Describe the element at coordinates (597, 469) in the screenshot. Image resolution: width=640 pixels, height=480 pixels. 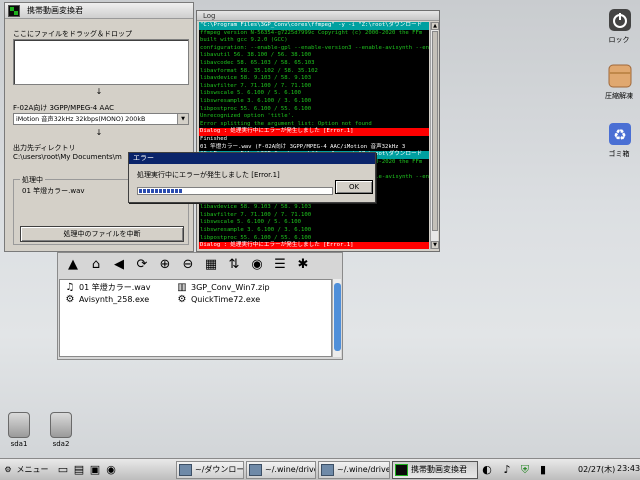
I see `tray-date: 02/27(木)` at that location.